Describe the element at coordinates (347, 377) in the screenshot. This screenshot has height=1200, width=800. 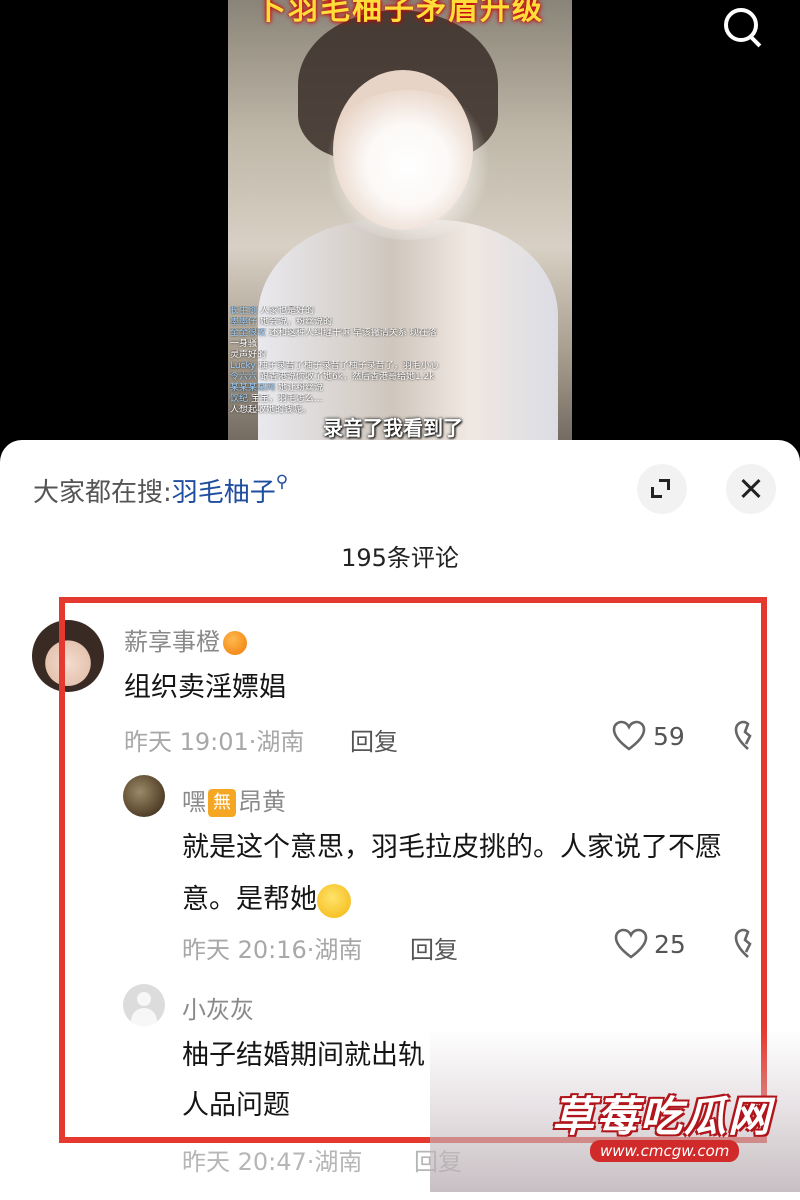
I see `chat-text: 跟香港说你收了她6k，然后香港哥给她1.2k` at that location.